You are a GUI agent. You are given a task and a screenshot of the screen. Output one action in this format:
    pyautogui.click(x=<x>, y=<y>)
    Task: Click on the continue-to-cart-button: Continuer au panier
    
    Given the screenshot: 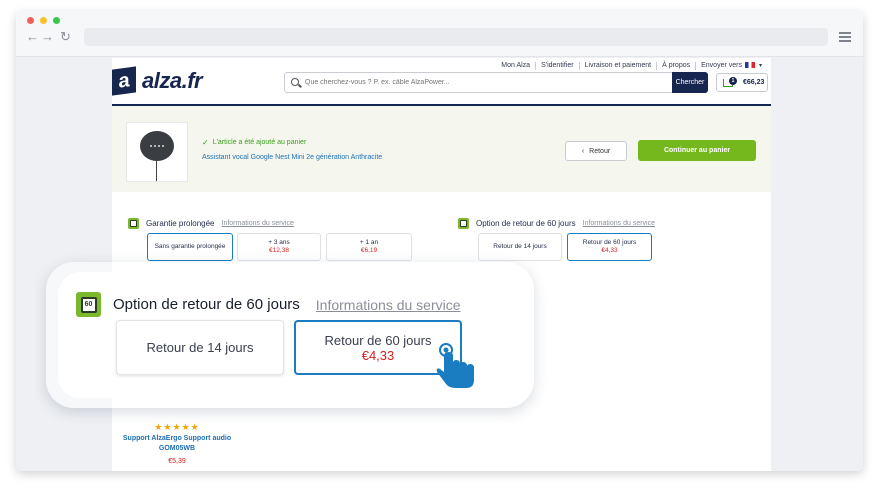 What is the action you would take?
    pyautogui.click(x=697, y=150)
    